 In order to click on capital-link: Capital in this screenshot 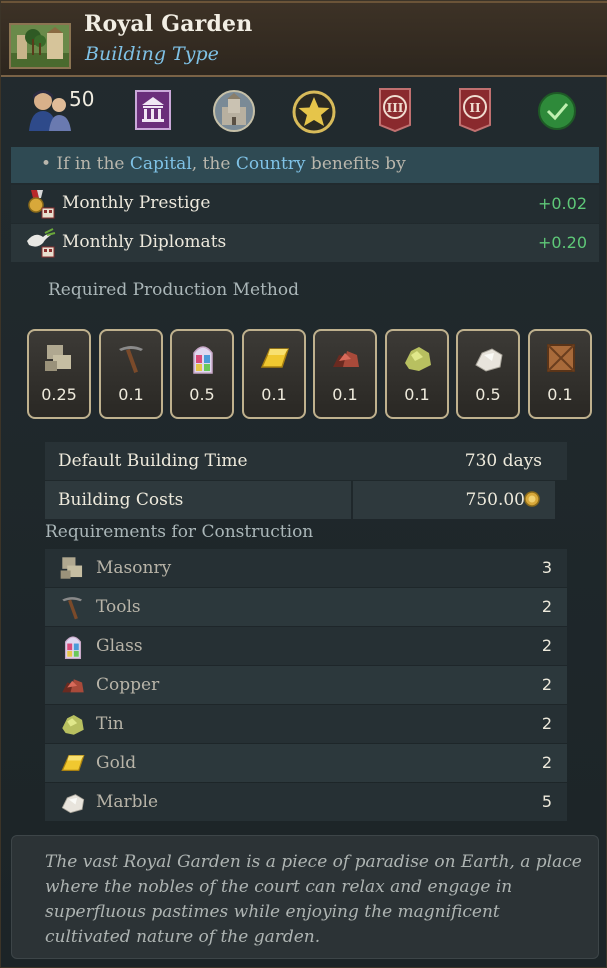, I will do `click(161, 164)`.